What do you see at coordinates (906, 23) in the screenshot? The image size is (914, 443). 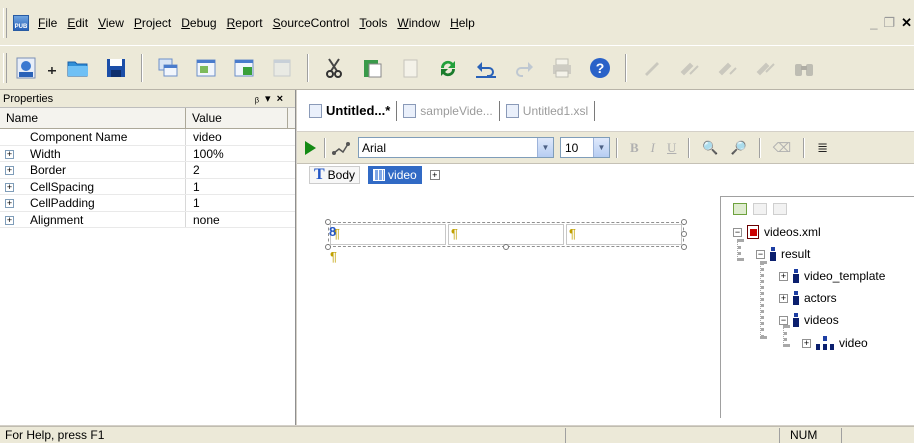 I see `close-icon: ✕` at bounding box center [906, 23].